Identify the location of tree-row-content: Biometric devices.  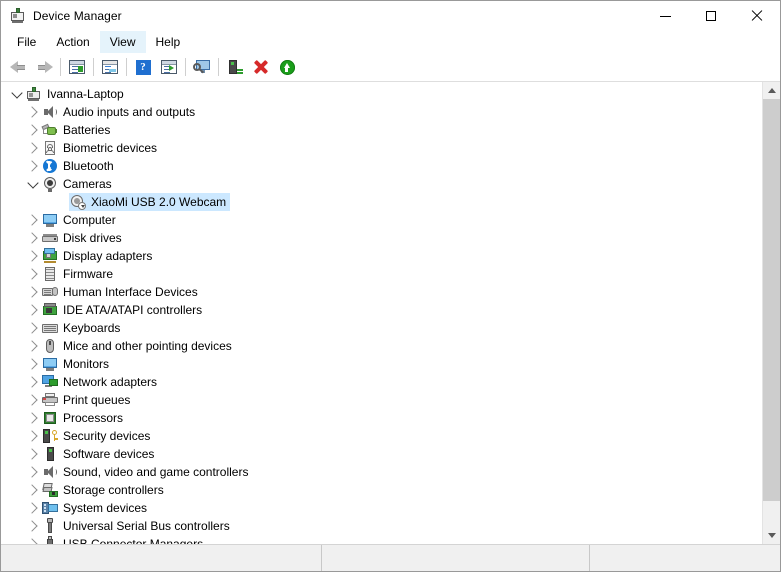
(101, 148).